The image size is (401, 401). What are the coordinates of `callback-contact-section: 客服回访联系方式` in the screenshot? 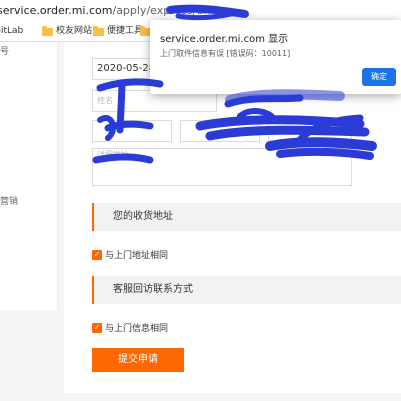 It's located at (246, 290).